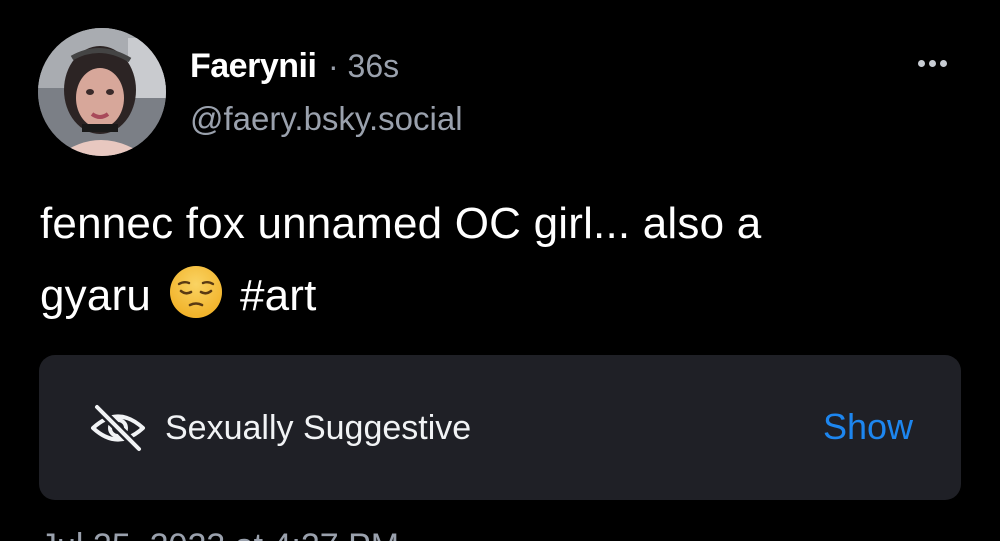 The width and height of the screenshot is (1000, 541). Describe the element at coordinates (195, 292) in the screenshot. I see `pensive-face-emoji-icon` at that location.